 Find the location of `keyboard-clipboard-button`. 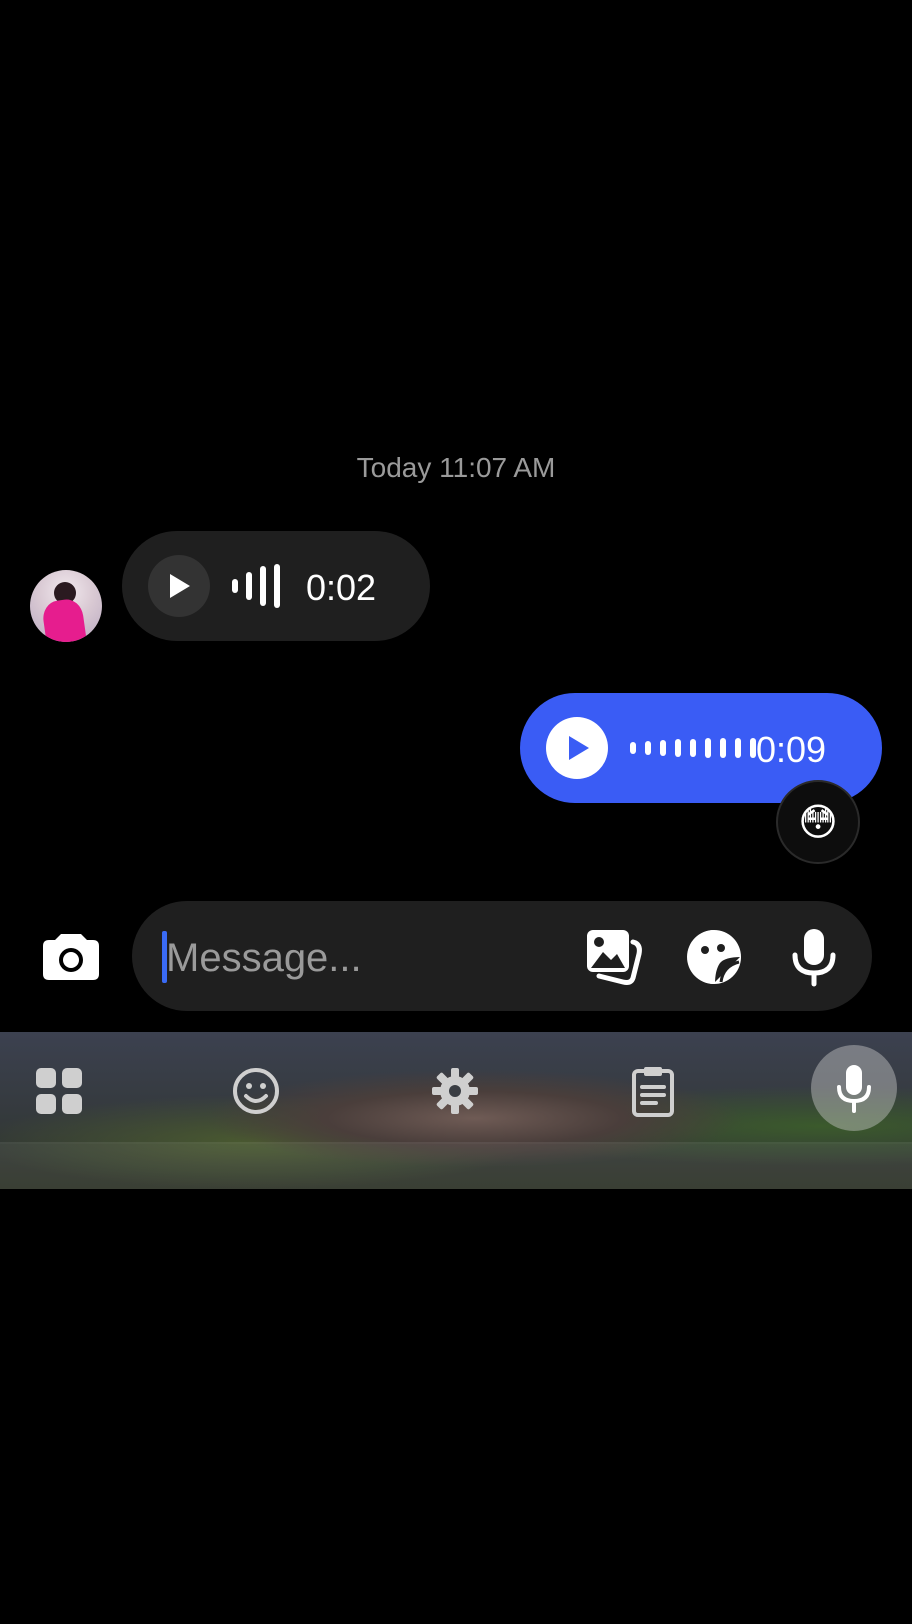

keyboard-clipboard-button is located at coordinates (653, 1091).